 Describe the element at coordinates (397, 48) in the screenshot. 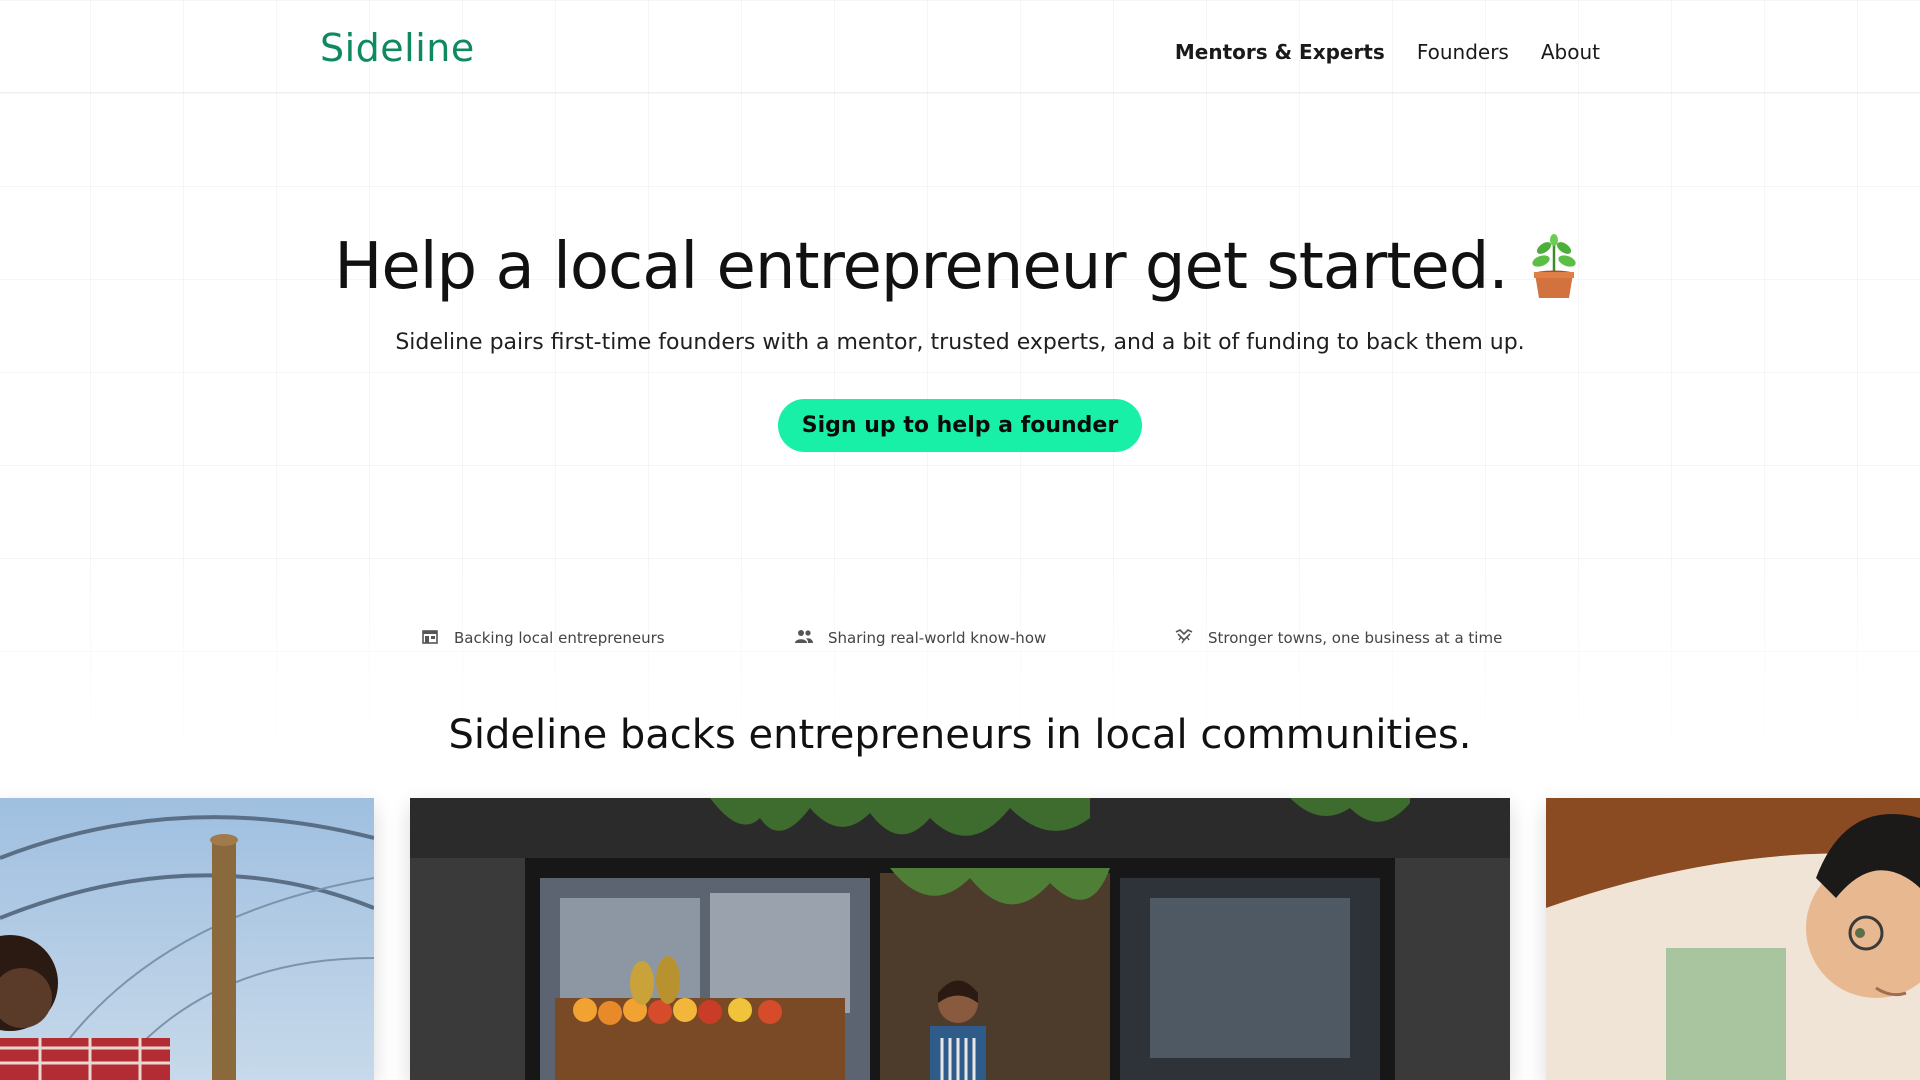

I see `logo: Sideline` at that location.